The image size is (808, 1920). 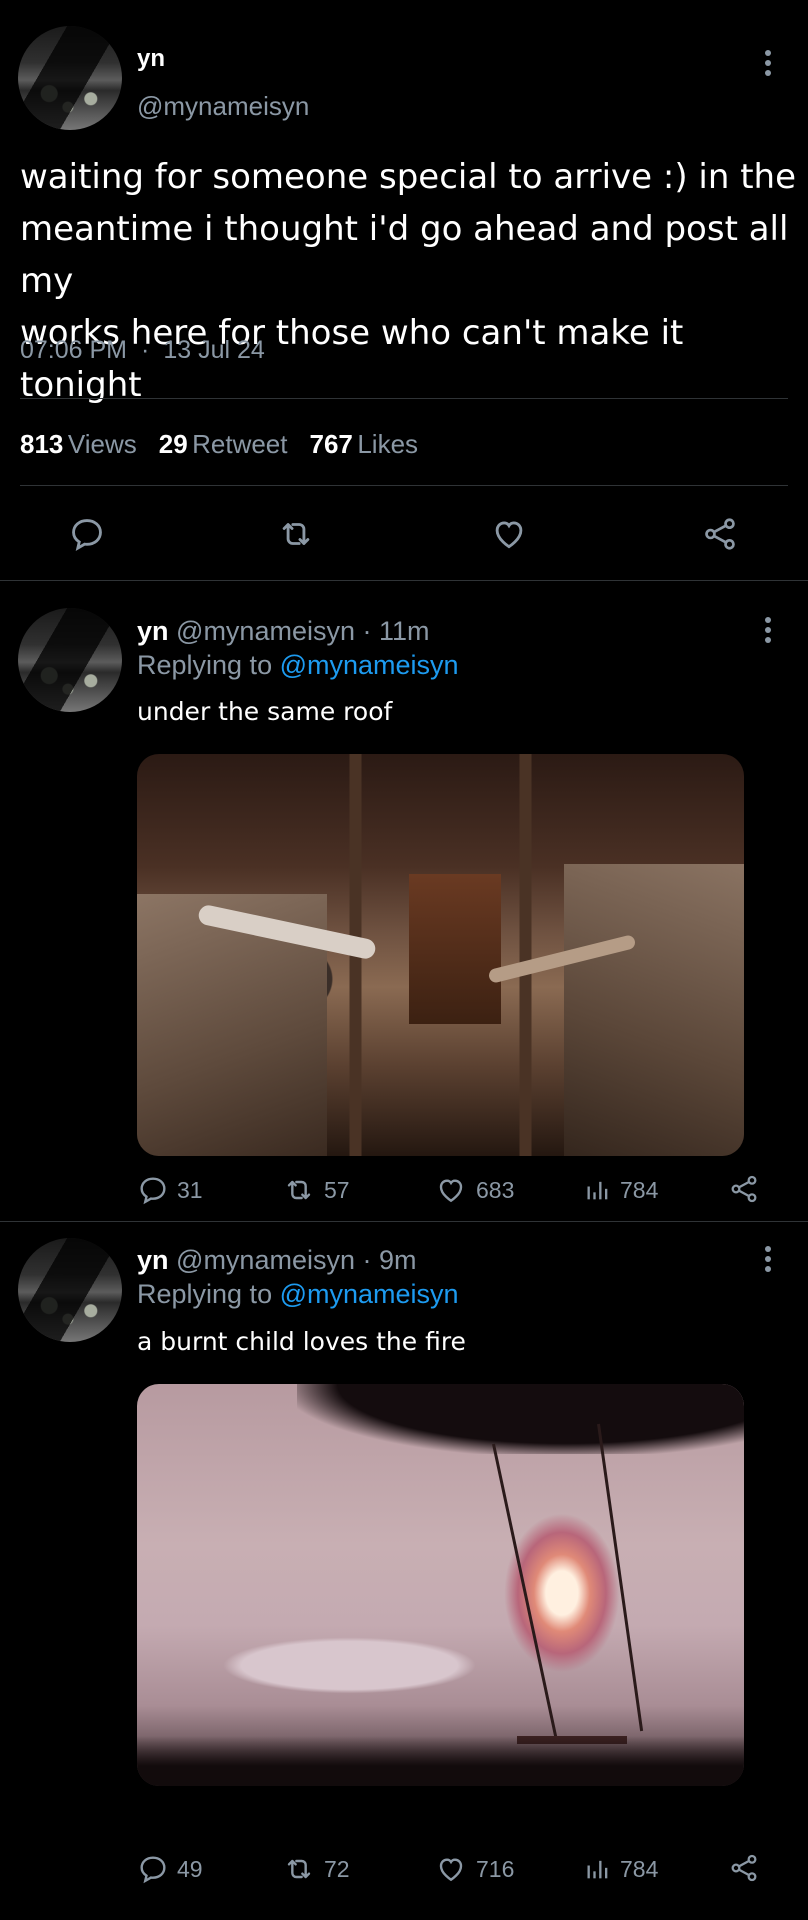 I want to click on tweet-time: 07:06 PM, so click(x=74, y=350).